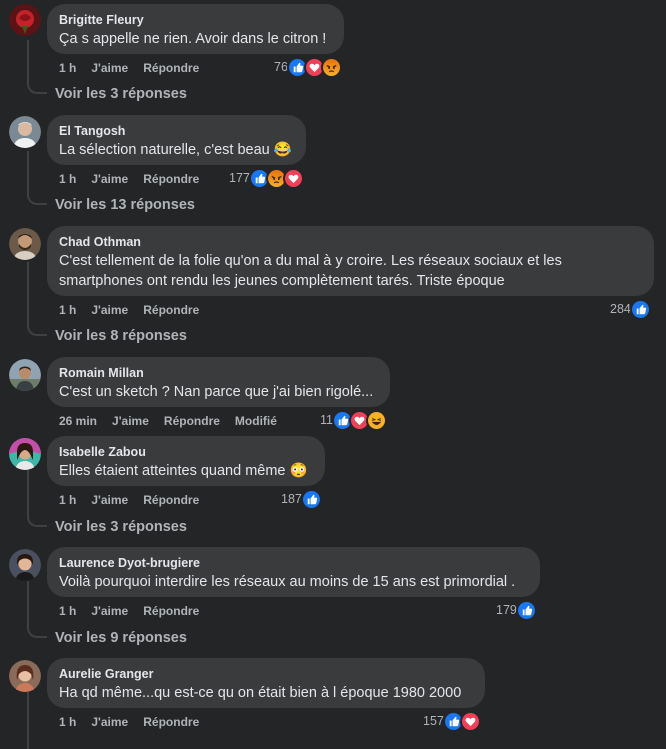 The image size is (666, 749). What do you see at coordinates (353, 420) in the screenshot?
I see `reaction-summary: 11` at bounding box center [353, 420].